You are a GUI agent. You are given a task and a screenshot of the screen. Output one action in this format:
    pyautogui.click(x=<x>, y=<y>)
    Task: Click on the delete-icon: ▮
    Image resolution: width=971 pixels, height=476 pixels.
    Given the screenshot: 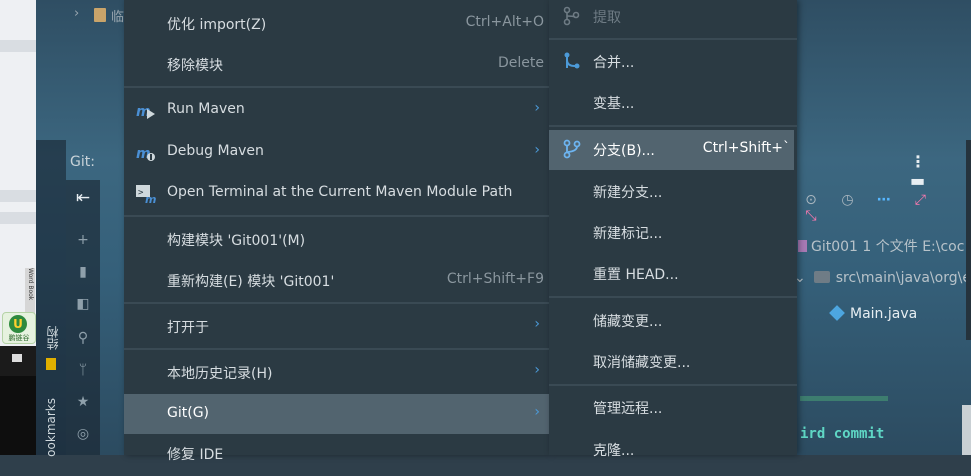 What is the action you would take?
    pyautogui.click(x=83, y=272)
    